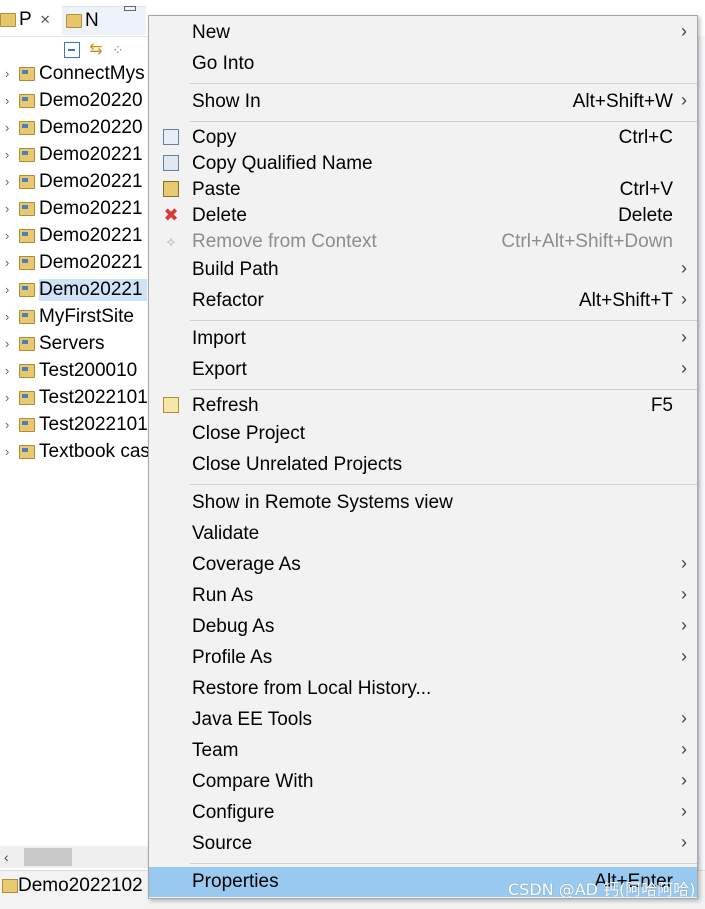  Describe the element at coordinates (423, 370) in the screenshot. I see `menu-item-export: Export ›` at that location.